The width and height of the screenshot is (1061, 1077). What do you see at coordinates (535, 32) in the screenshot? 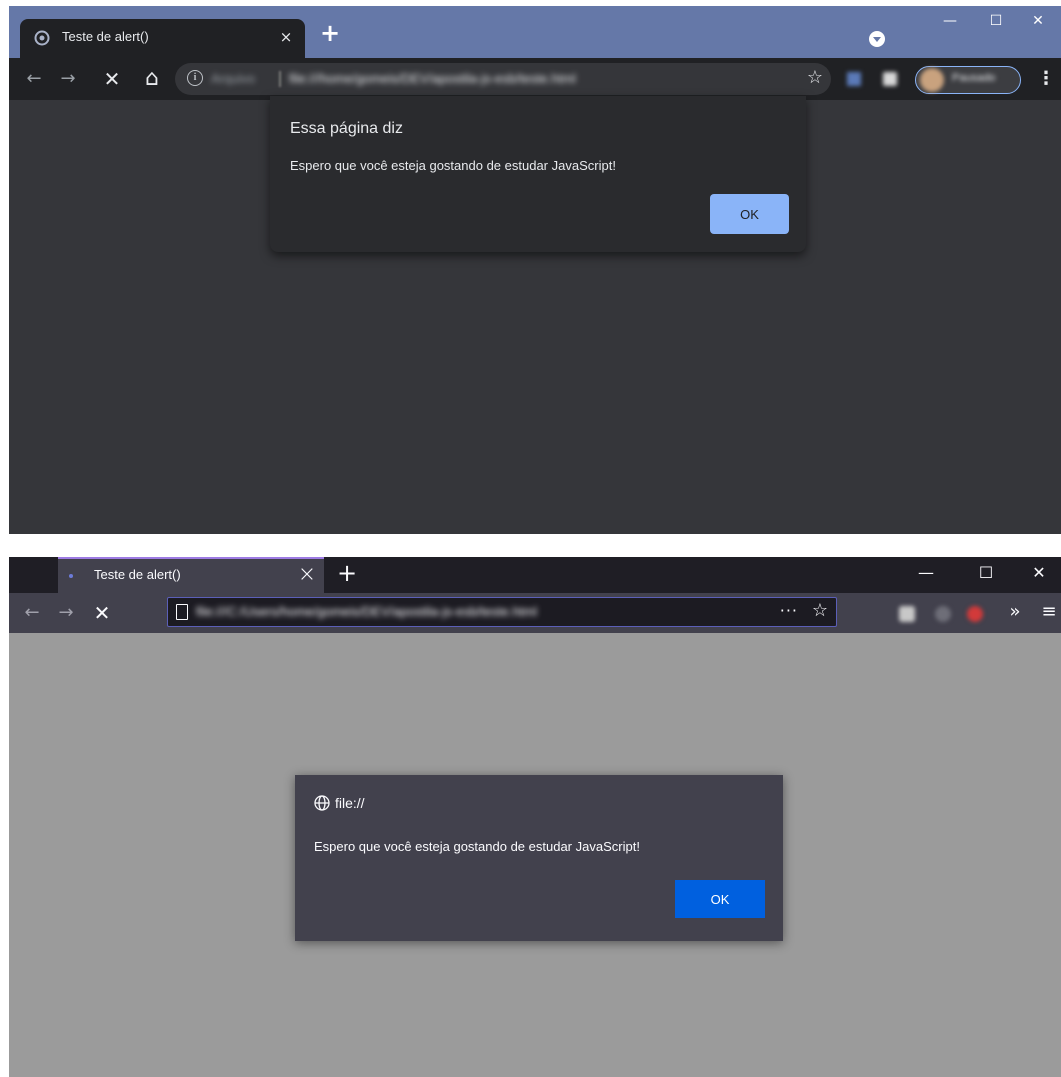
I see `chrome-tab-strip: Teste de alert() × + — ☐ ✕` at bounding box center [535, 32].